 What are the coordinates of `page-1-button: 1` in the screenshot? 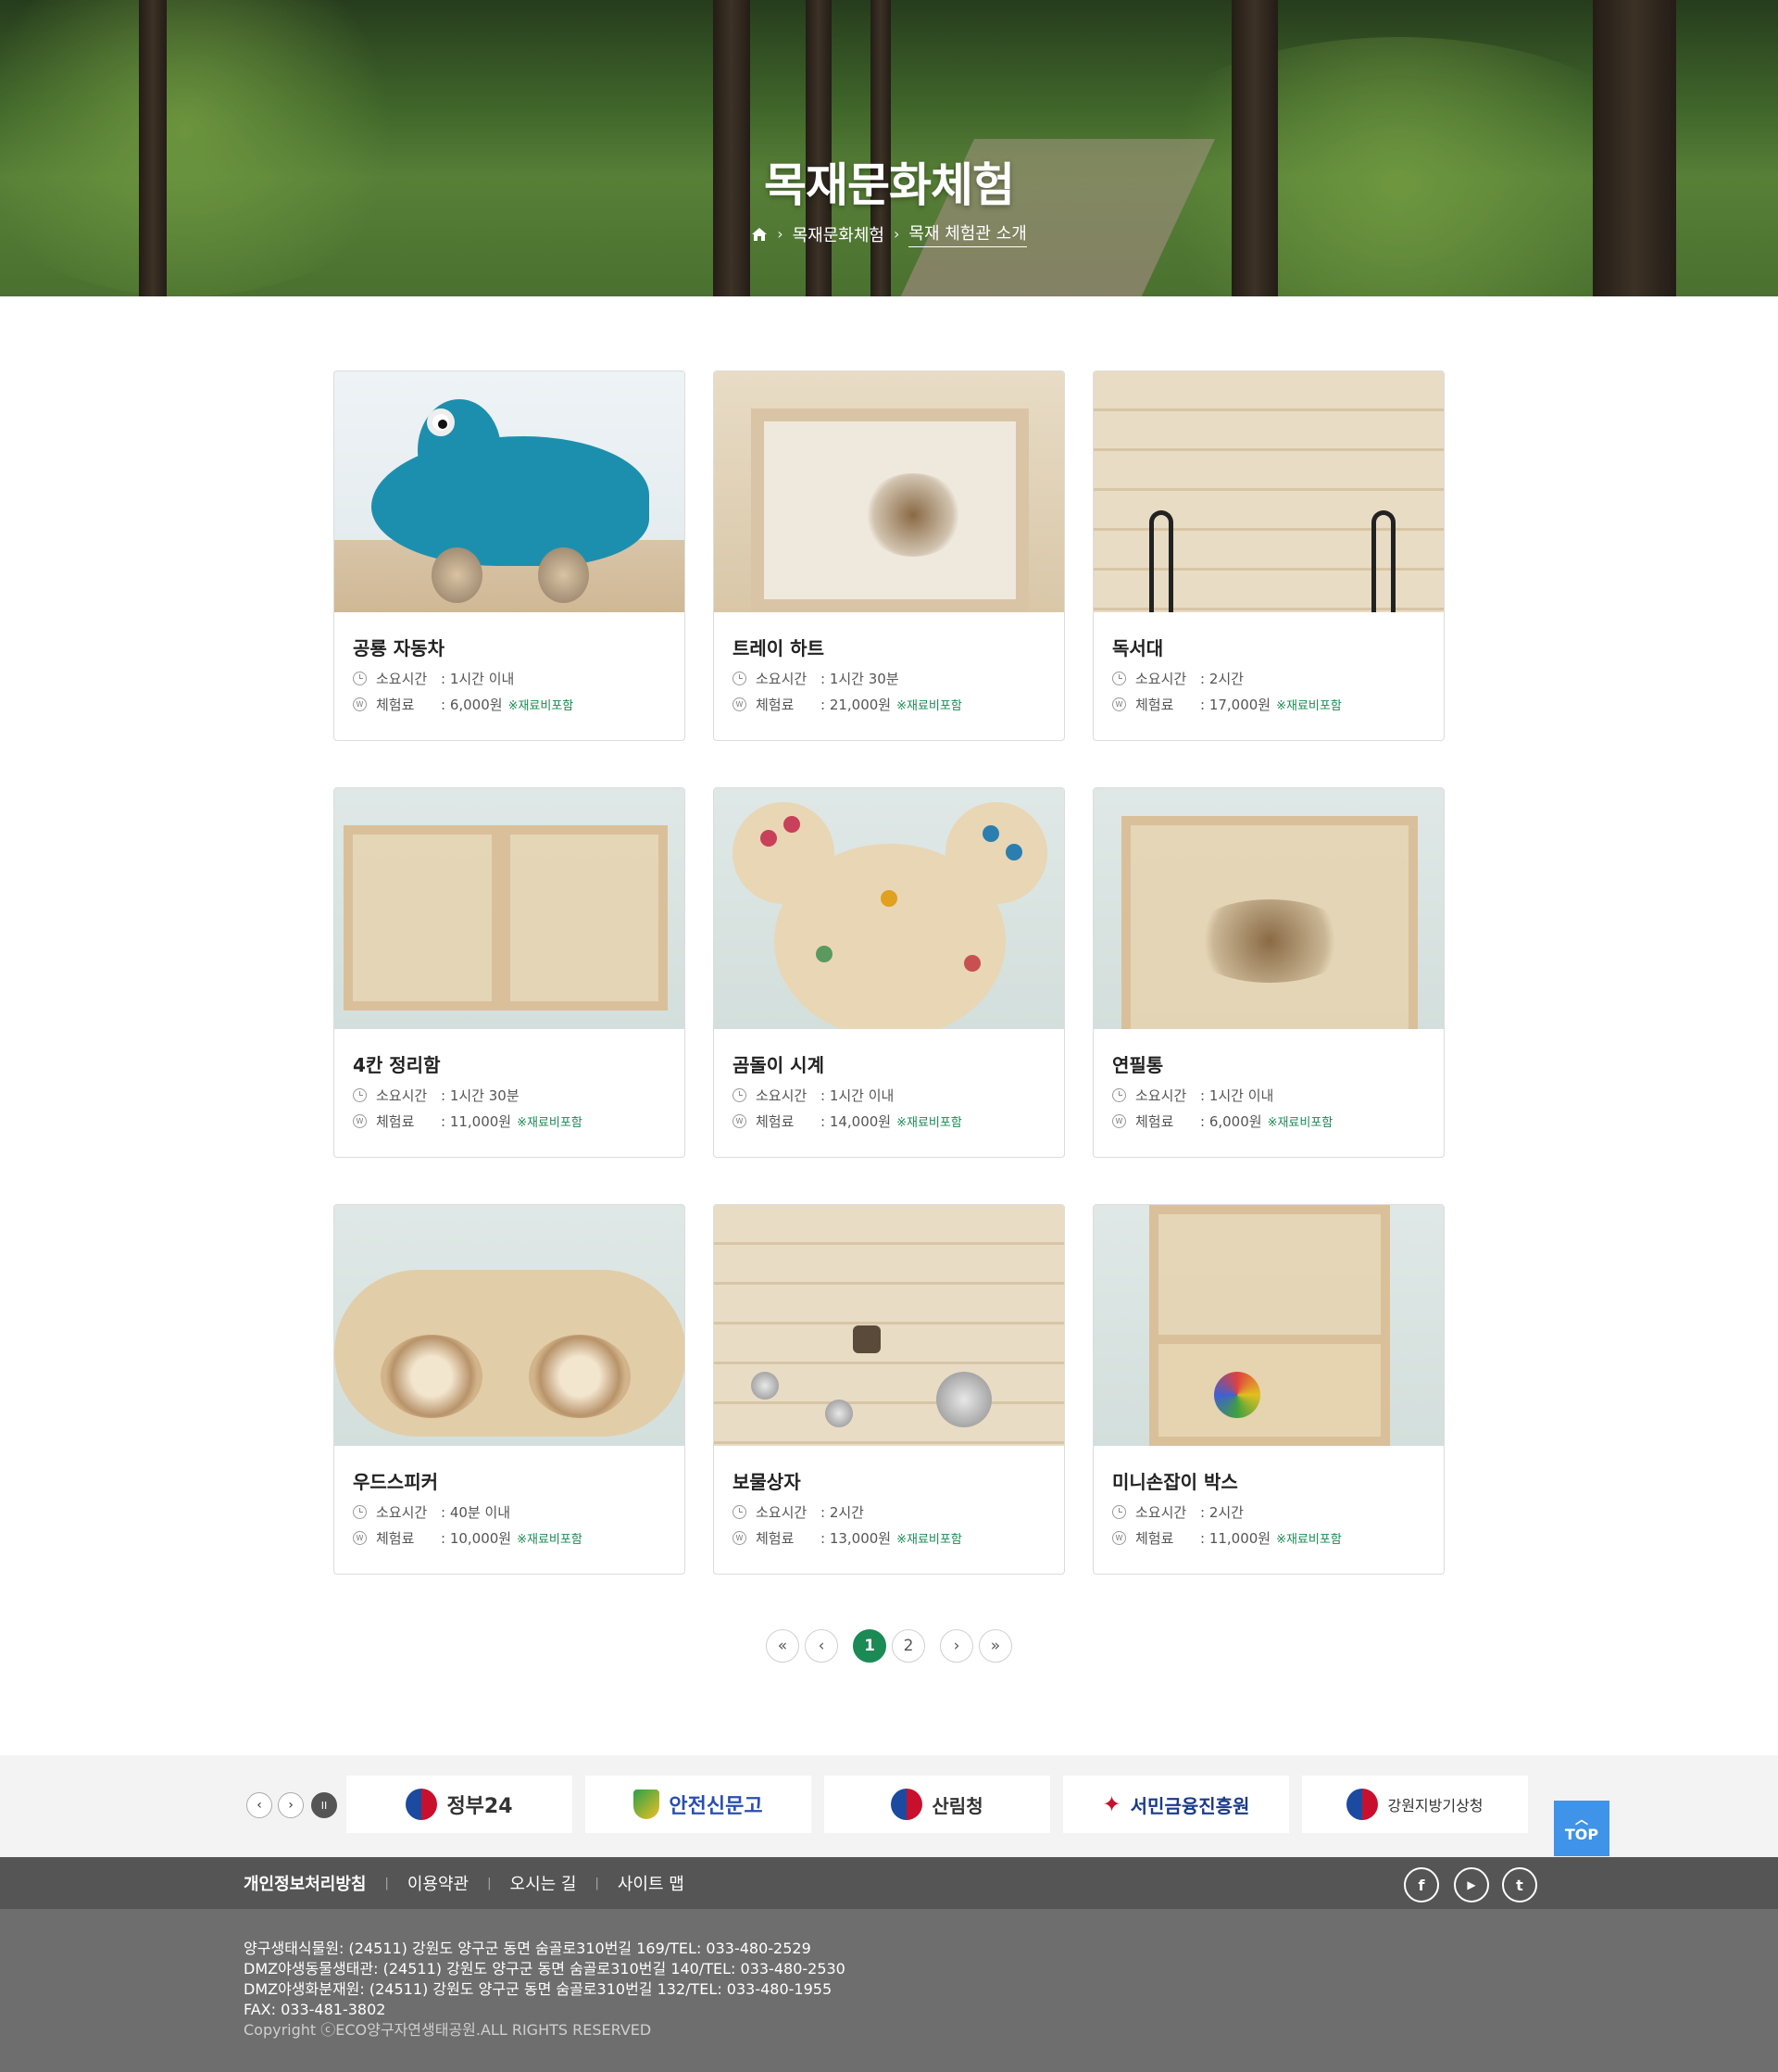 It's located at (869, 1646).